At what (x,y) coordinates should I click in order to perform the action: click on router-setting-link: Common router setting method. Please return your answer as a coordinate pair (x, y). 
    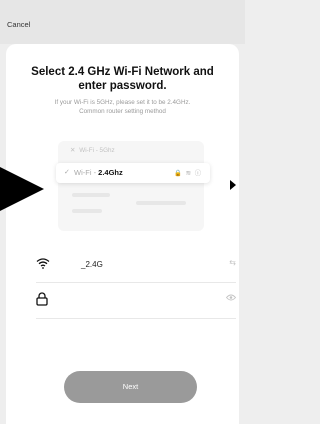
    Looking at the image, I should click on (122, 111).